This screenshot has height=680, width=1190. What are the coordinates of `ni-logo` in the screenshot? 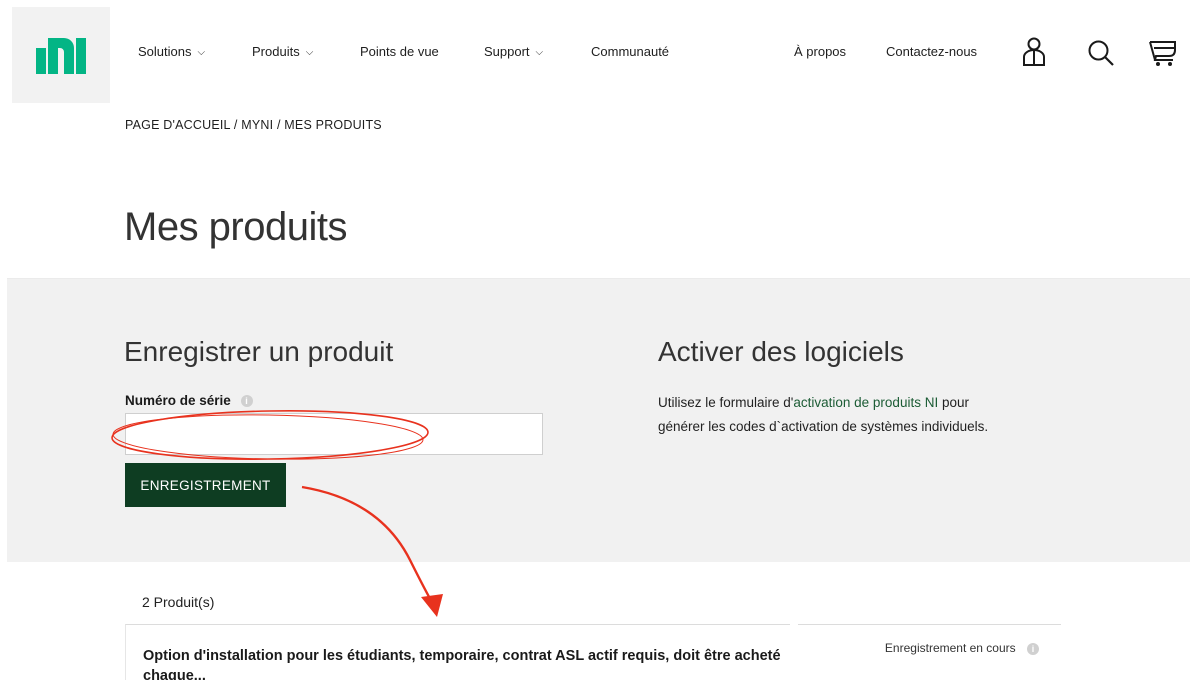 It's located at (61, 55).